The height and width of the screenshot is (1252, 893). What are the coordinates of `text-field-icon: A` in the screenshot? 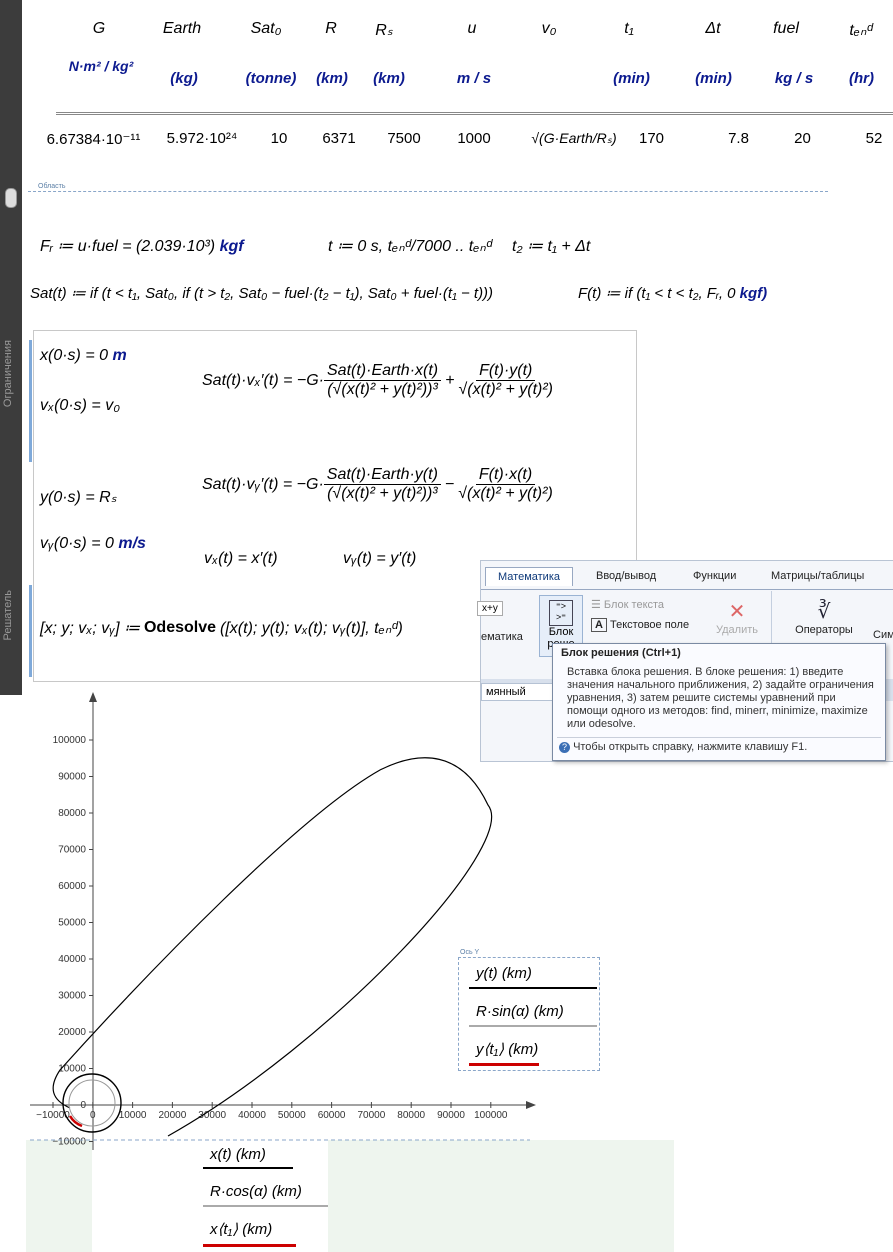 It's located at (599, 625).